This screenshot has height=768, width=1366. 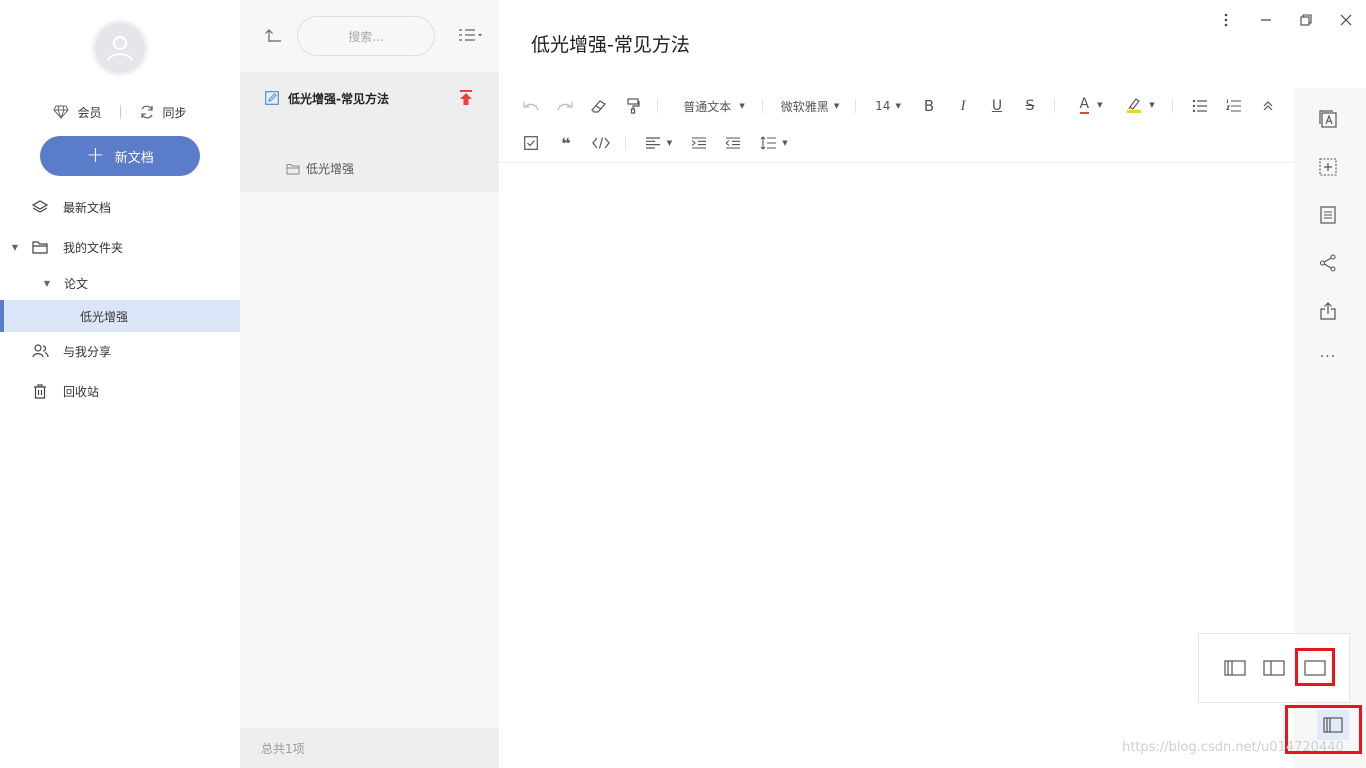 What do you see at coordinates (272, 98) in the screenshot?
I see `note-edit-icon` at bounding box center [272, 98].